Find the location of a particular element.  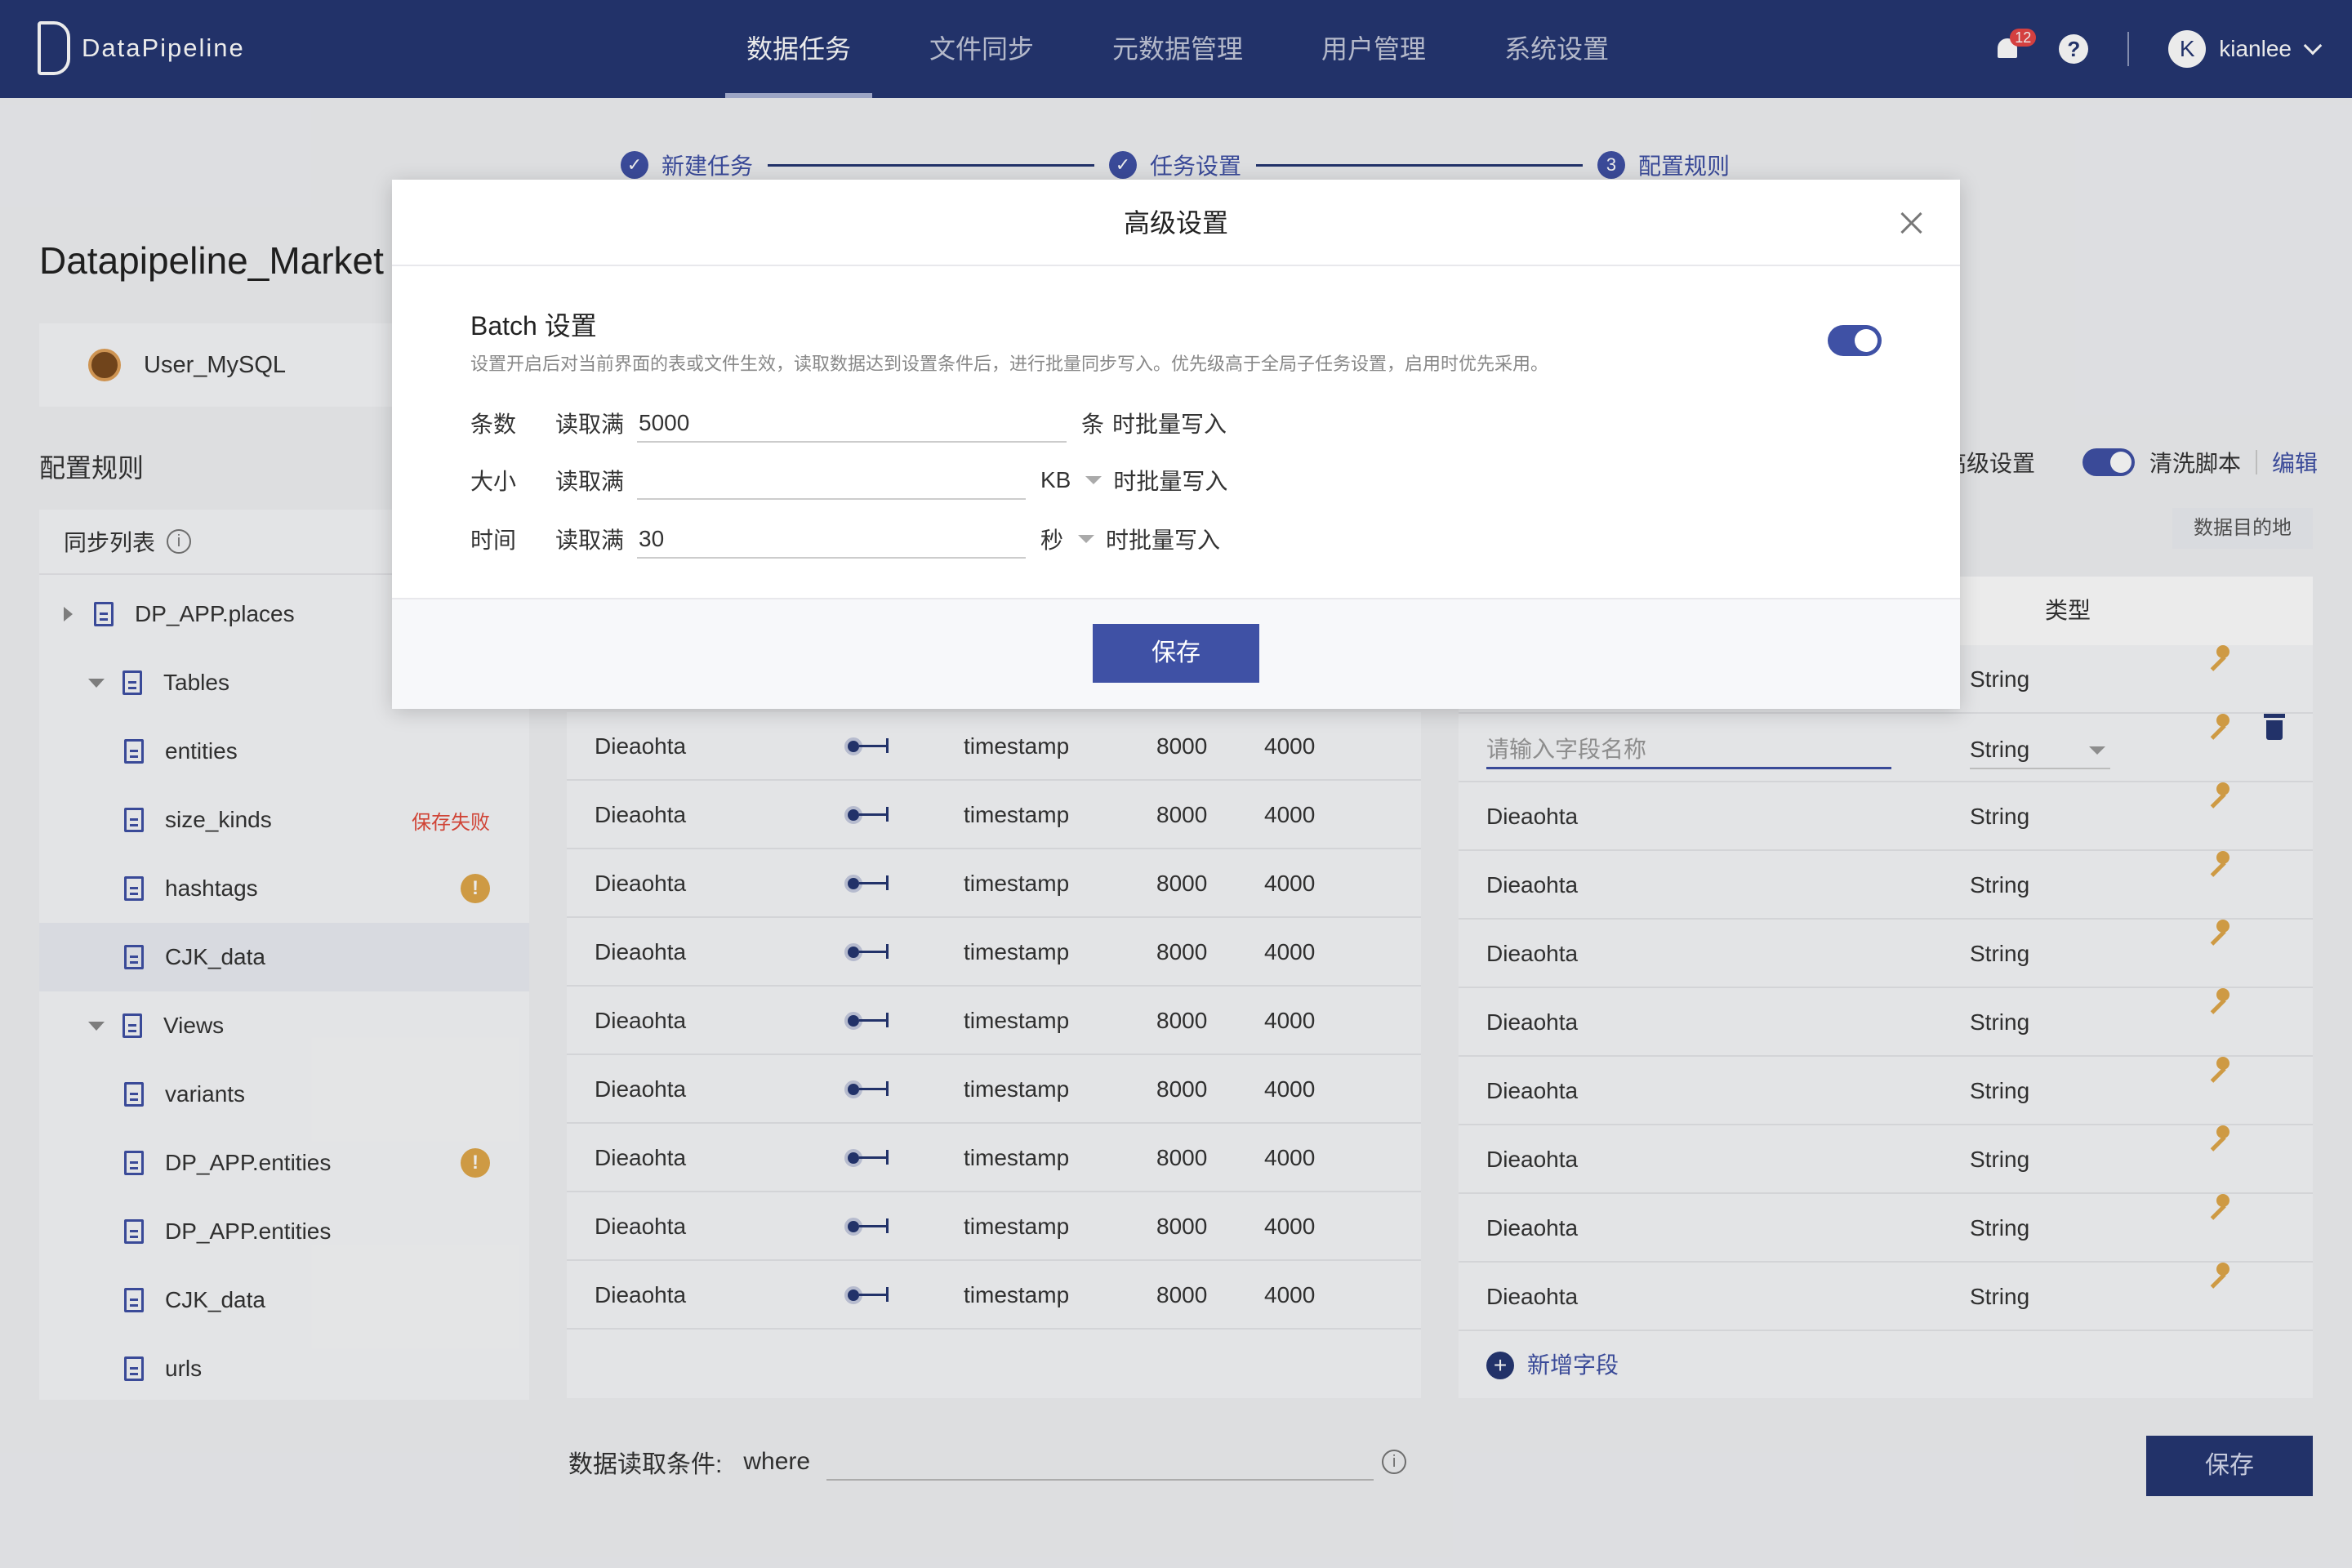

dialog-save-button: 保存 is located at coordinates (1176, 653).